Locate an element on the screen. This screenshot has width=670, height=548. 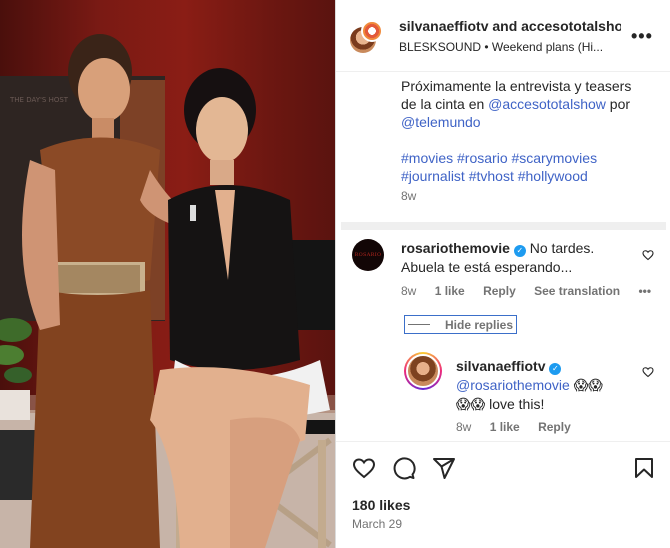
avatar-logo-text: ROSARIO is located at coordinates (368, 255).